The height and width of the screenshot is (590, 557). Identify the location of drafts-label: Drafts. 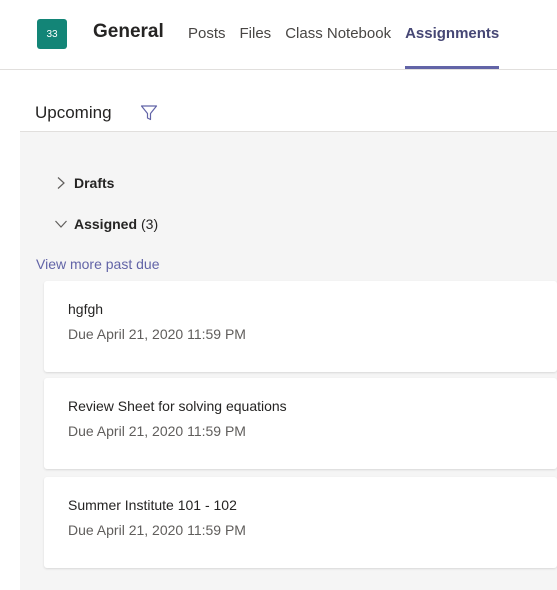
(94, 183).